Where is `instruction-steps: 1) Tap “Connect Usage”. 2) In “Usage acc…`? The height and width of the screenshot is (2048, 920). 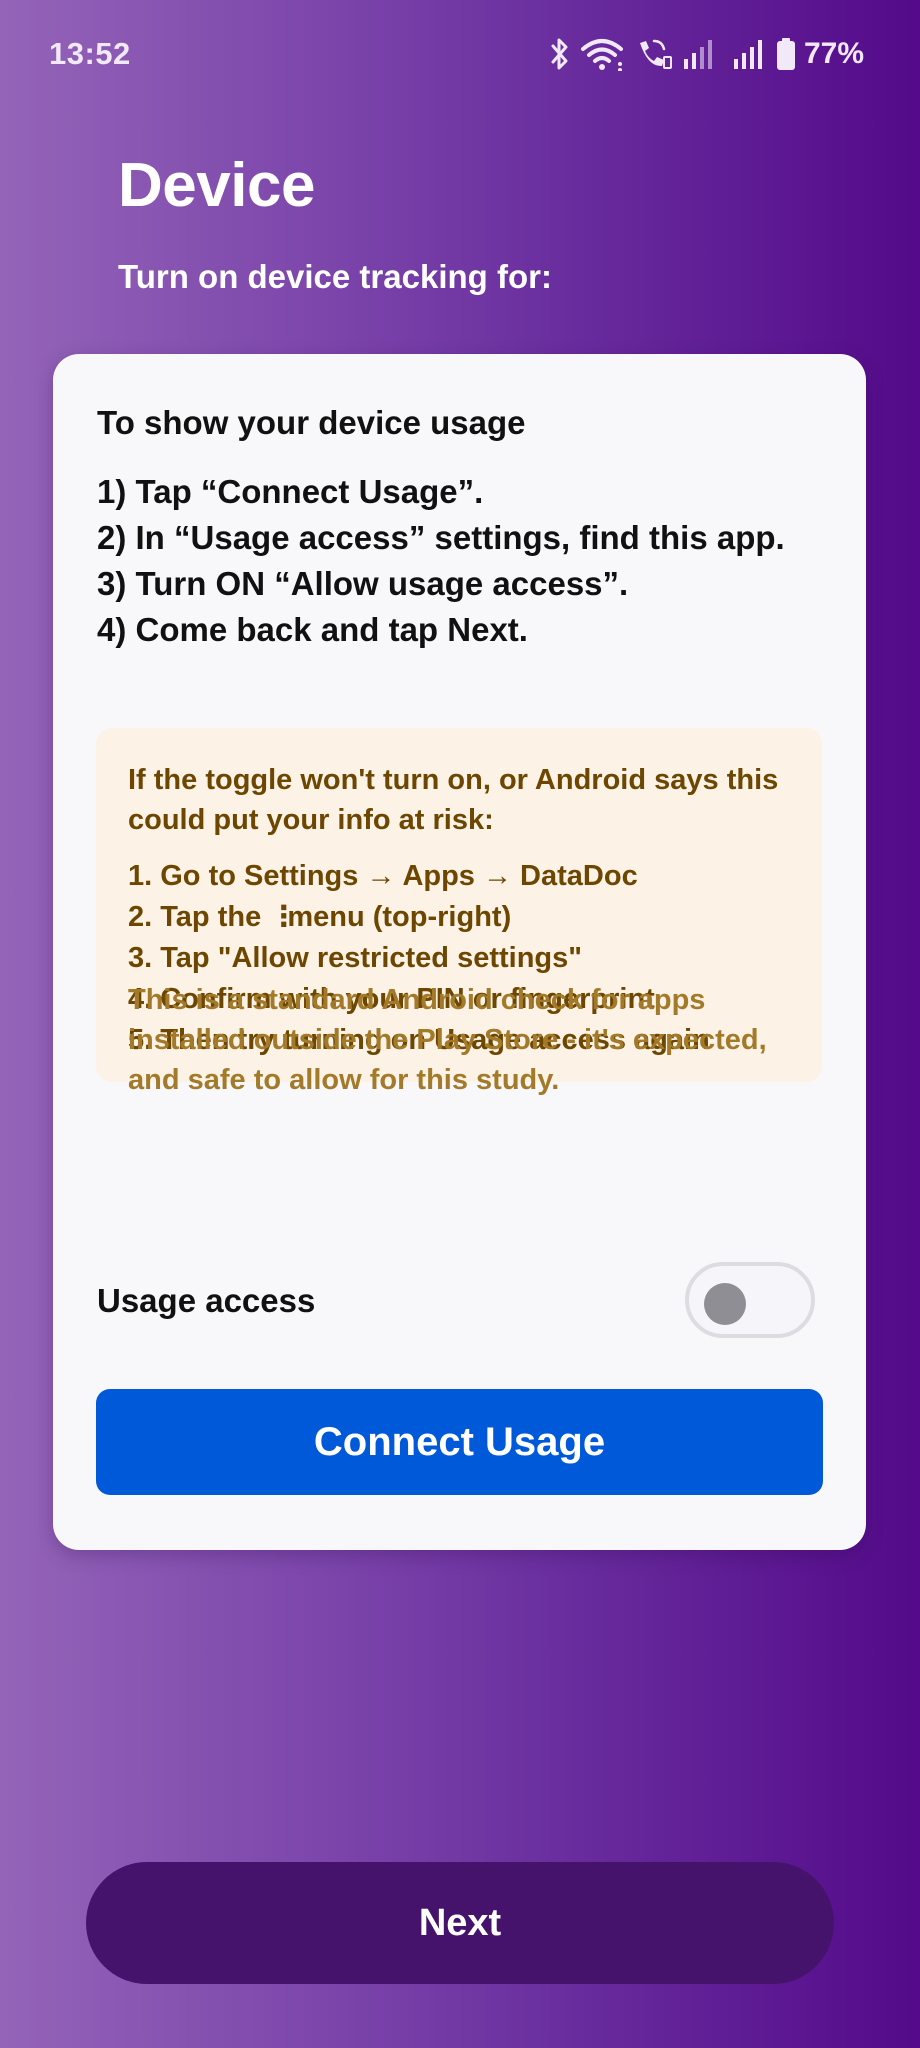
instruction-steps: 1) Tap “Connect Usage”. 2) In “Usage acc… is located at coordinates (462, 561).